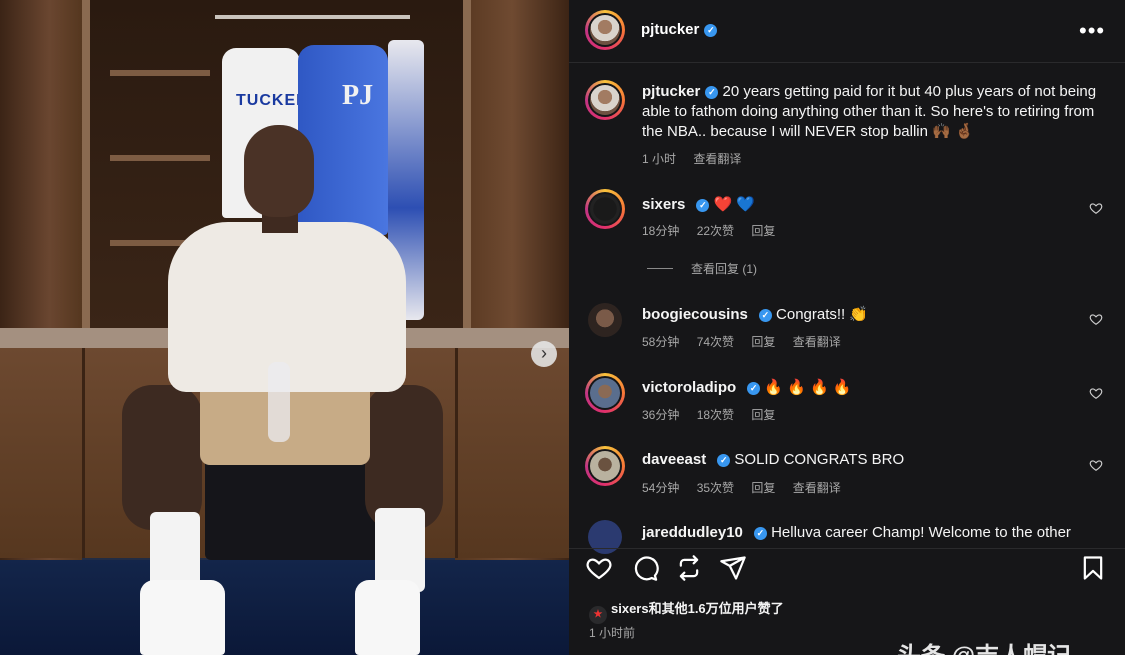  Describe the element at coordinates (847, 568) in the screenshot. I see `action-bar` at that location.